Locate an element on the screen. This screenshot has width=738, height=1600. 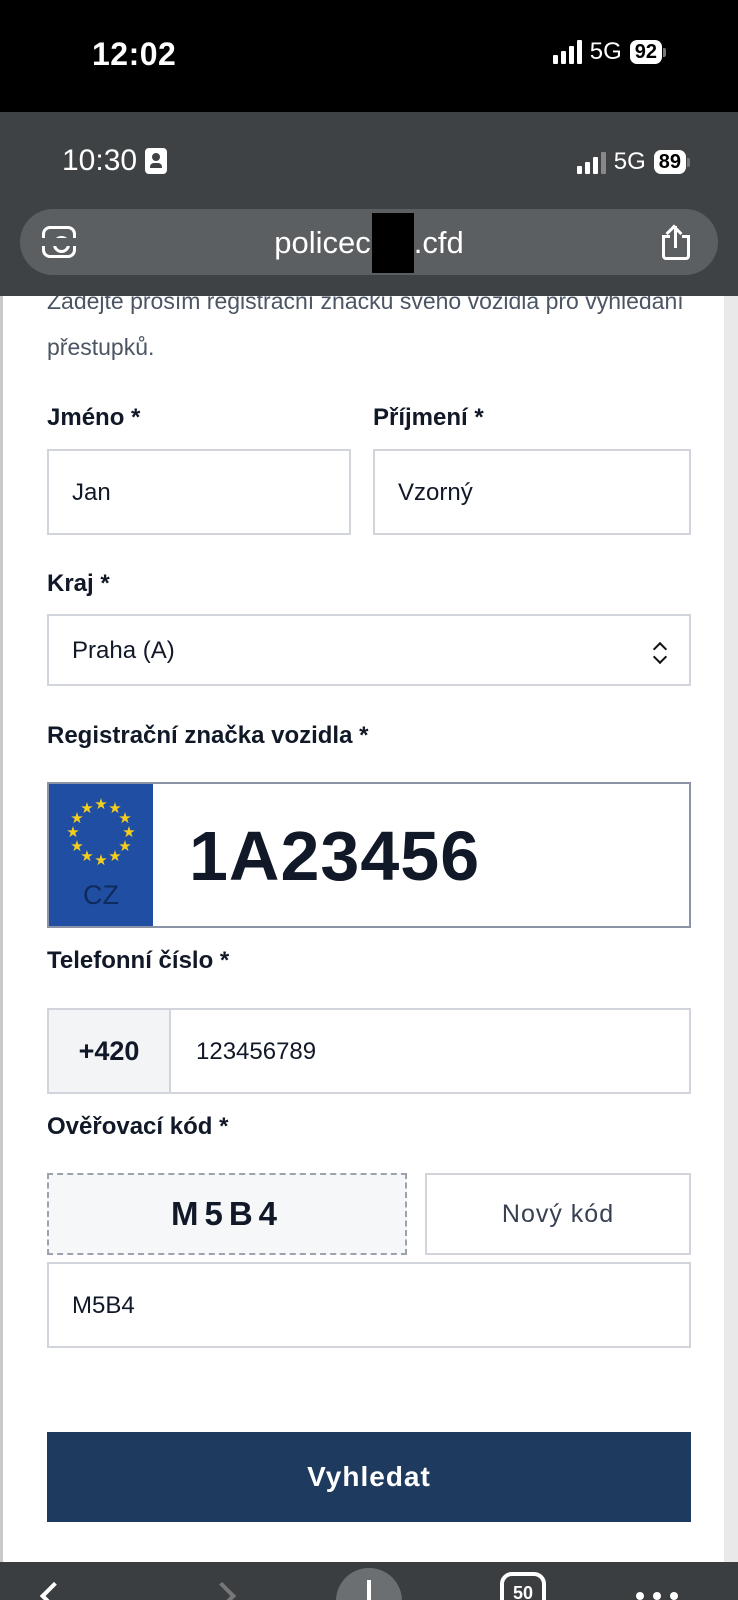
device-status-icons: 5G 92 is located at coordinates (609, 52).